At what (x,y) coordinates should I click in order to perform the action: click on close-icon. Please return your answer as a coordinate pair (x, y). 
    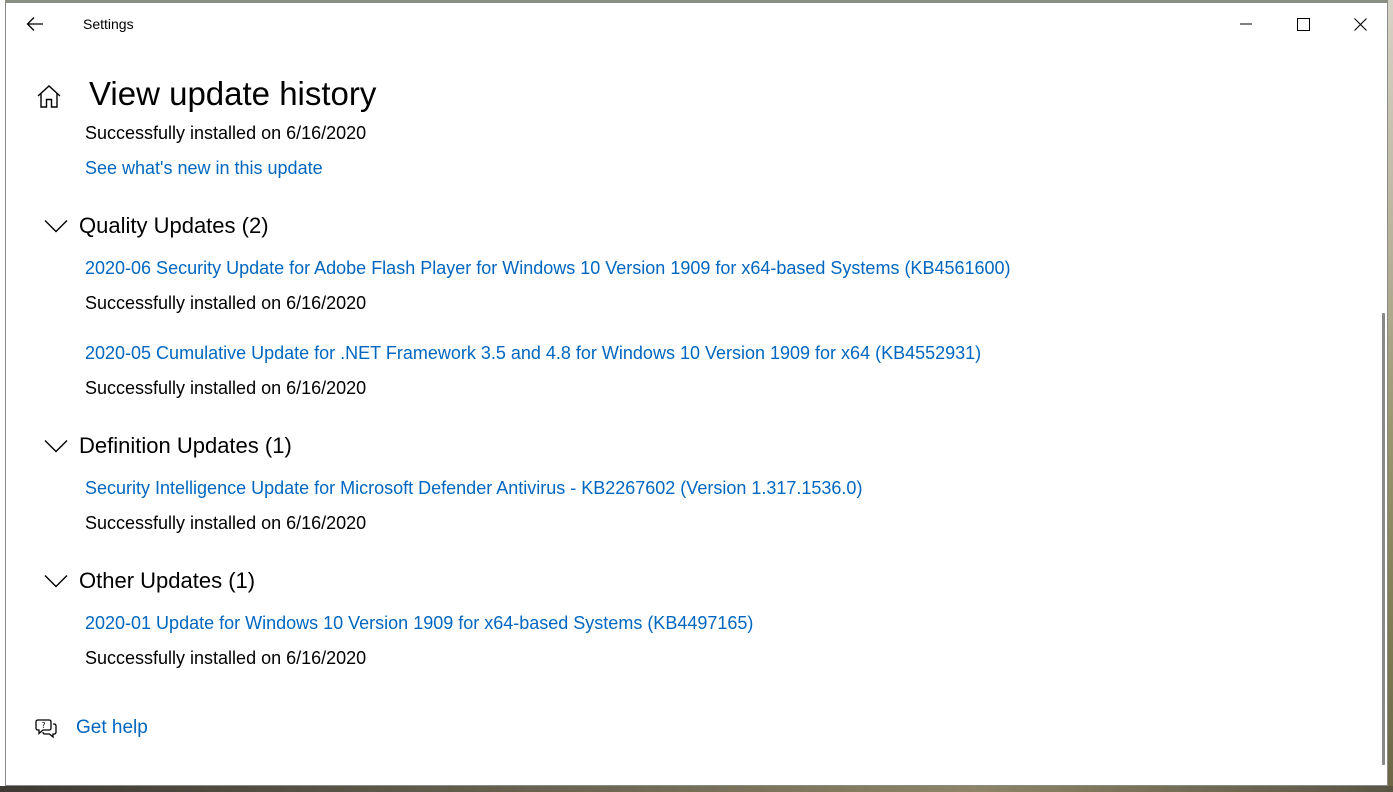
    Looking at the image, I should click on (1360, 24).